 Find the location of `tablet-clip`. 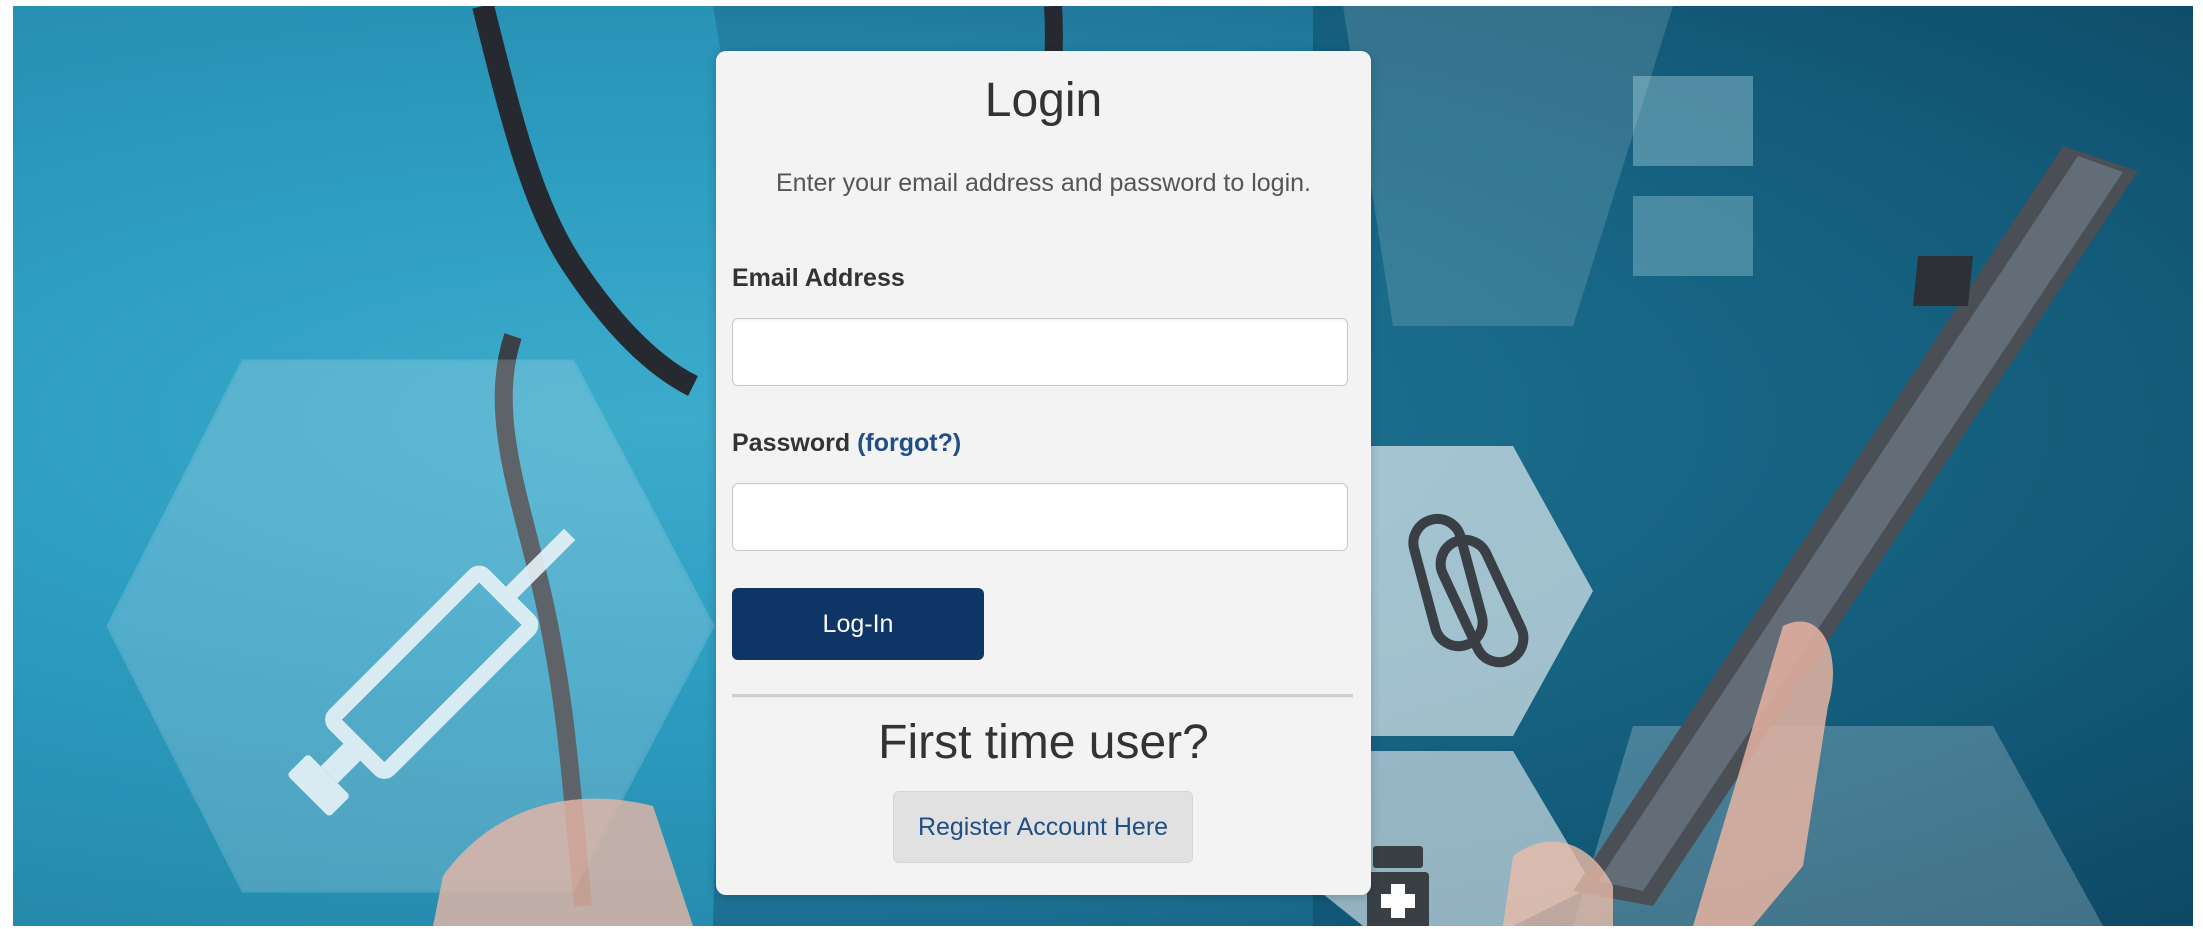

tablet-clip is located at coordinates (1943, 281).